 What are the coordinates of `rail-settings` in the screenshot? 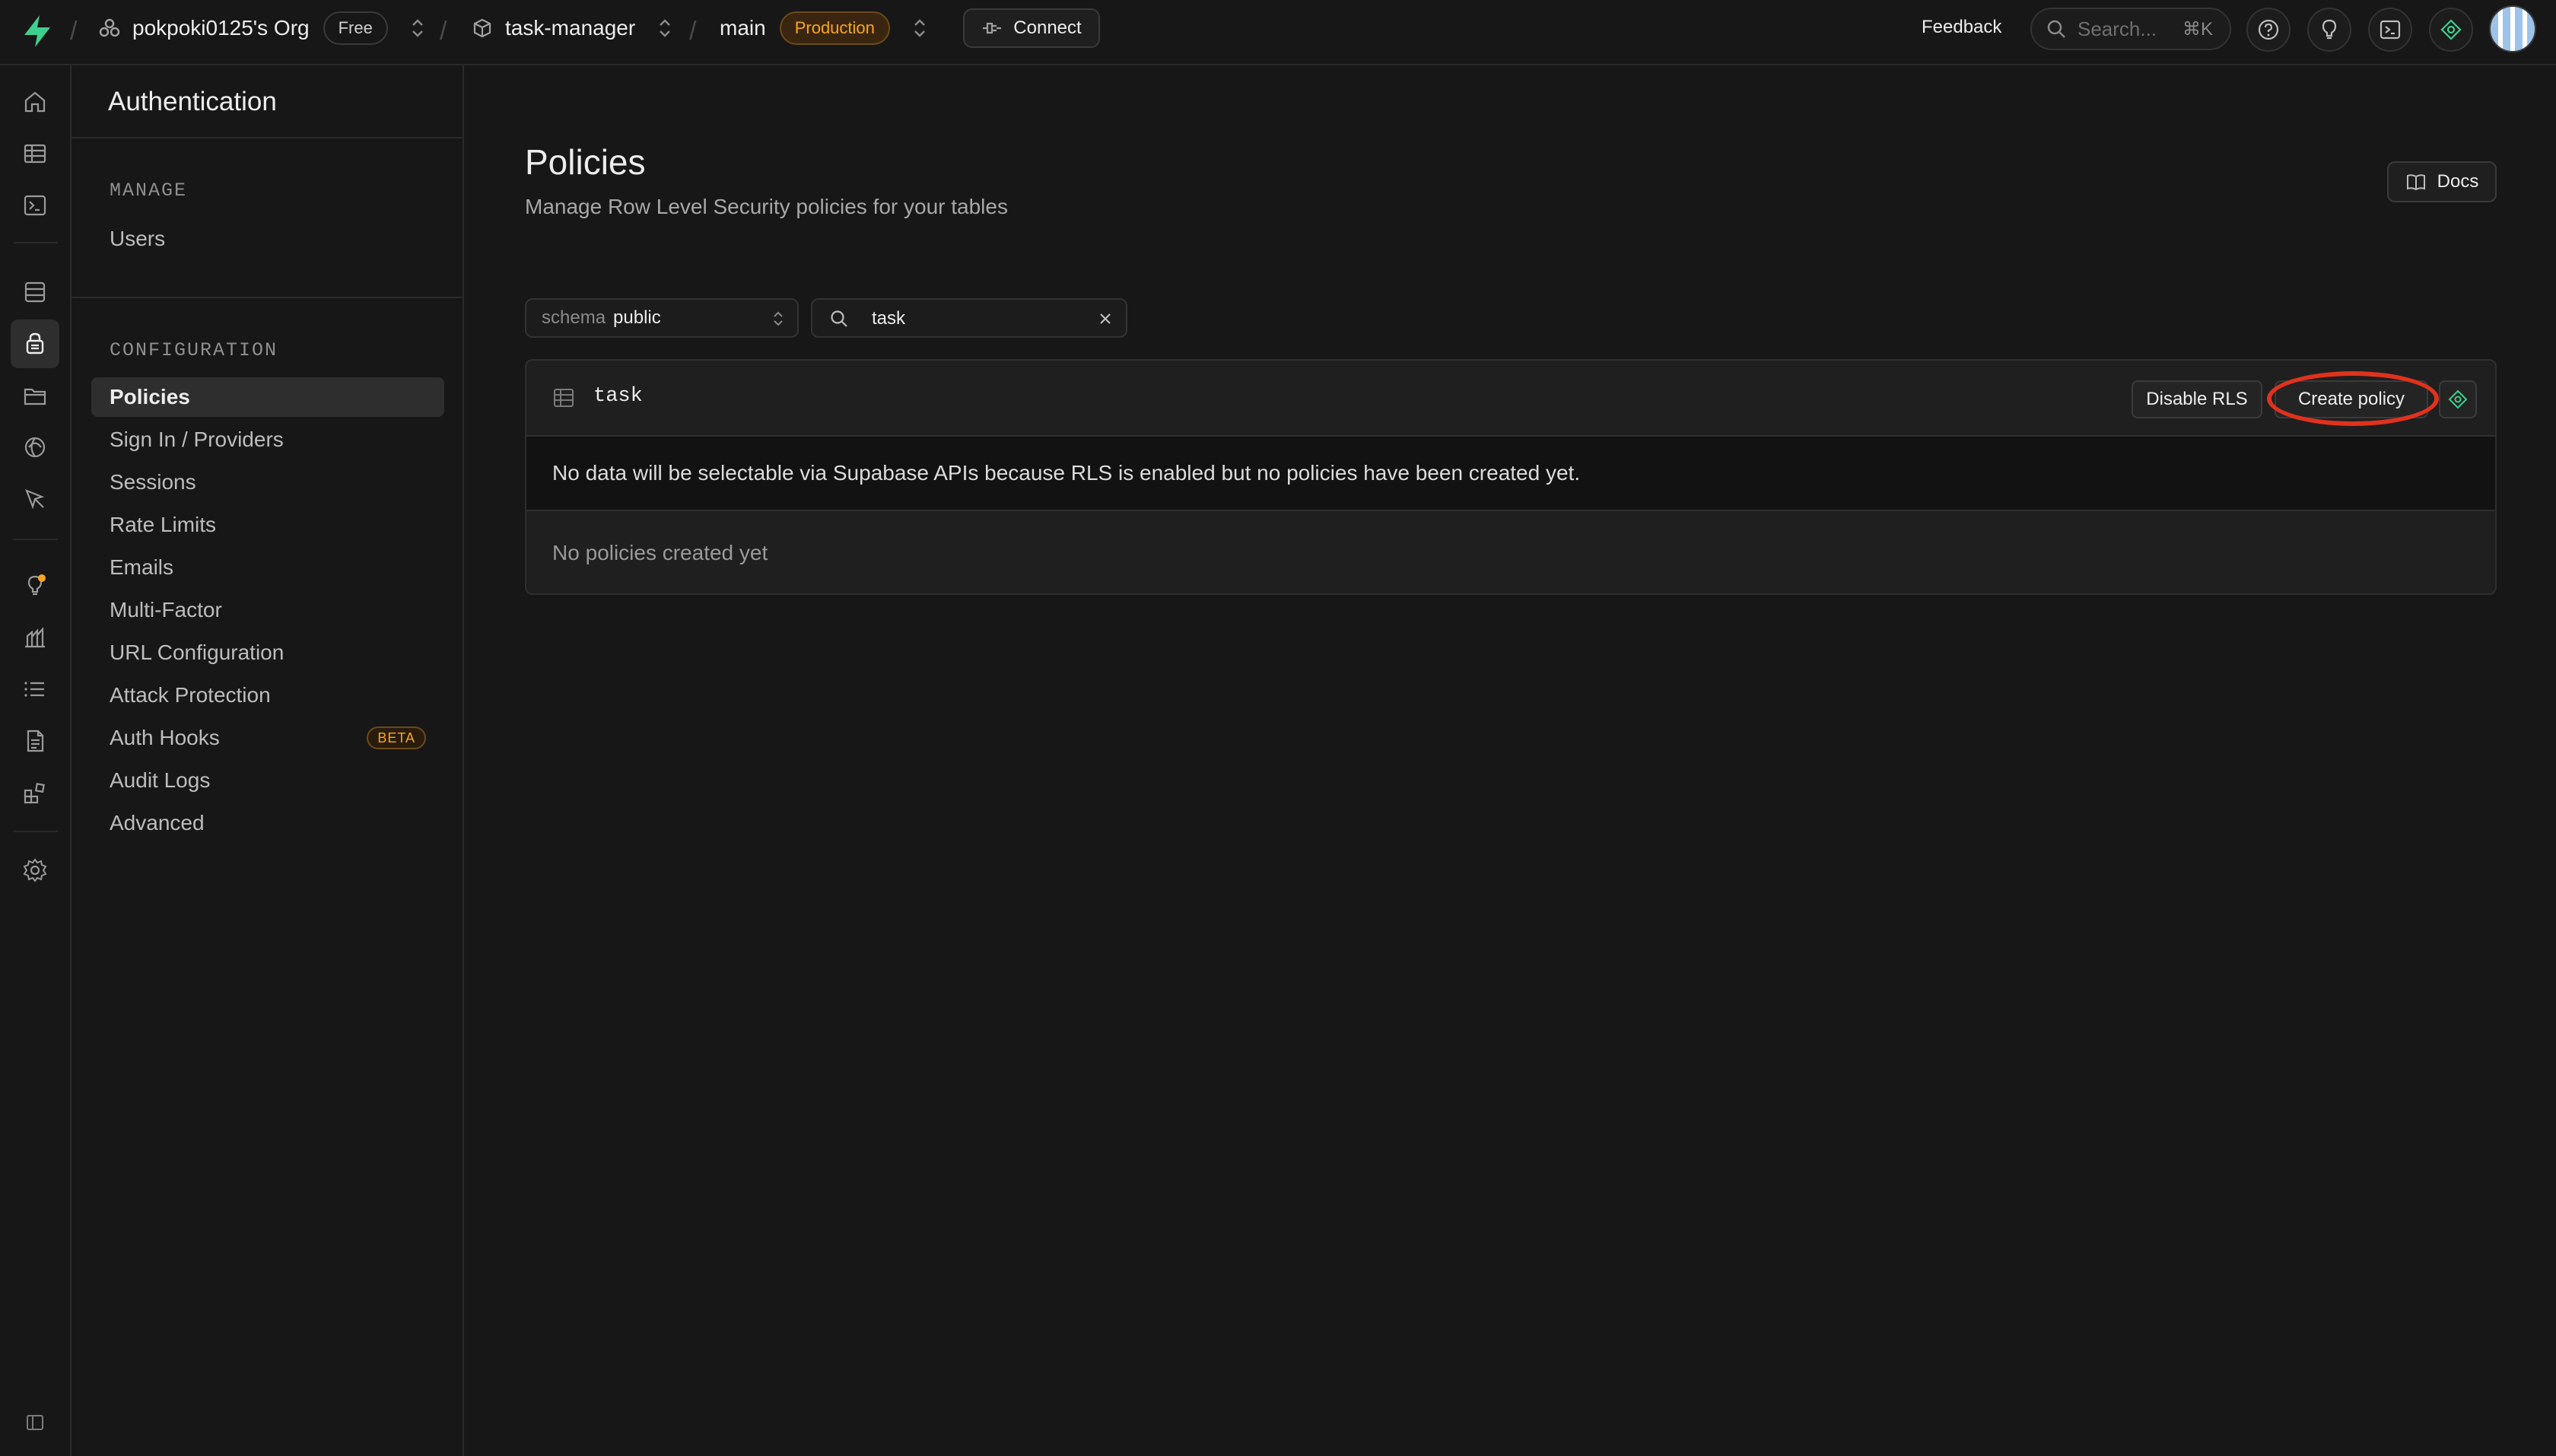 It's located at (35, 870).